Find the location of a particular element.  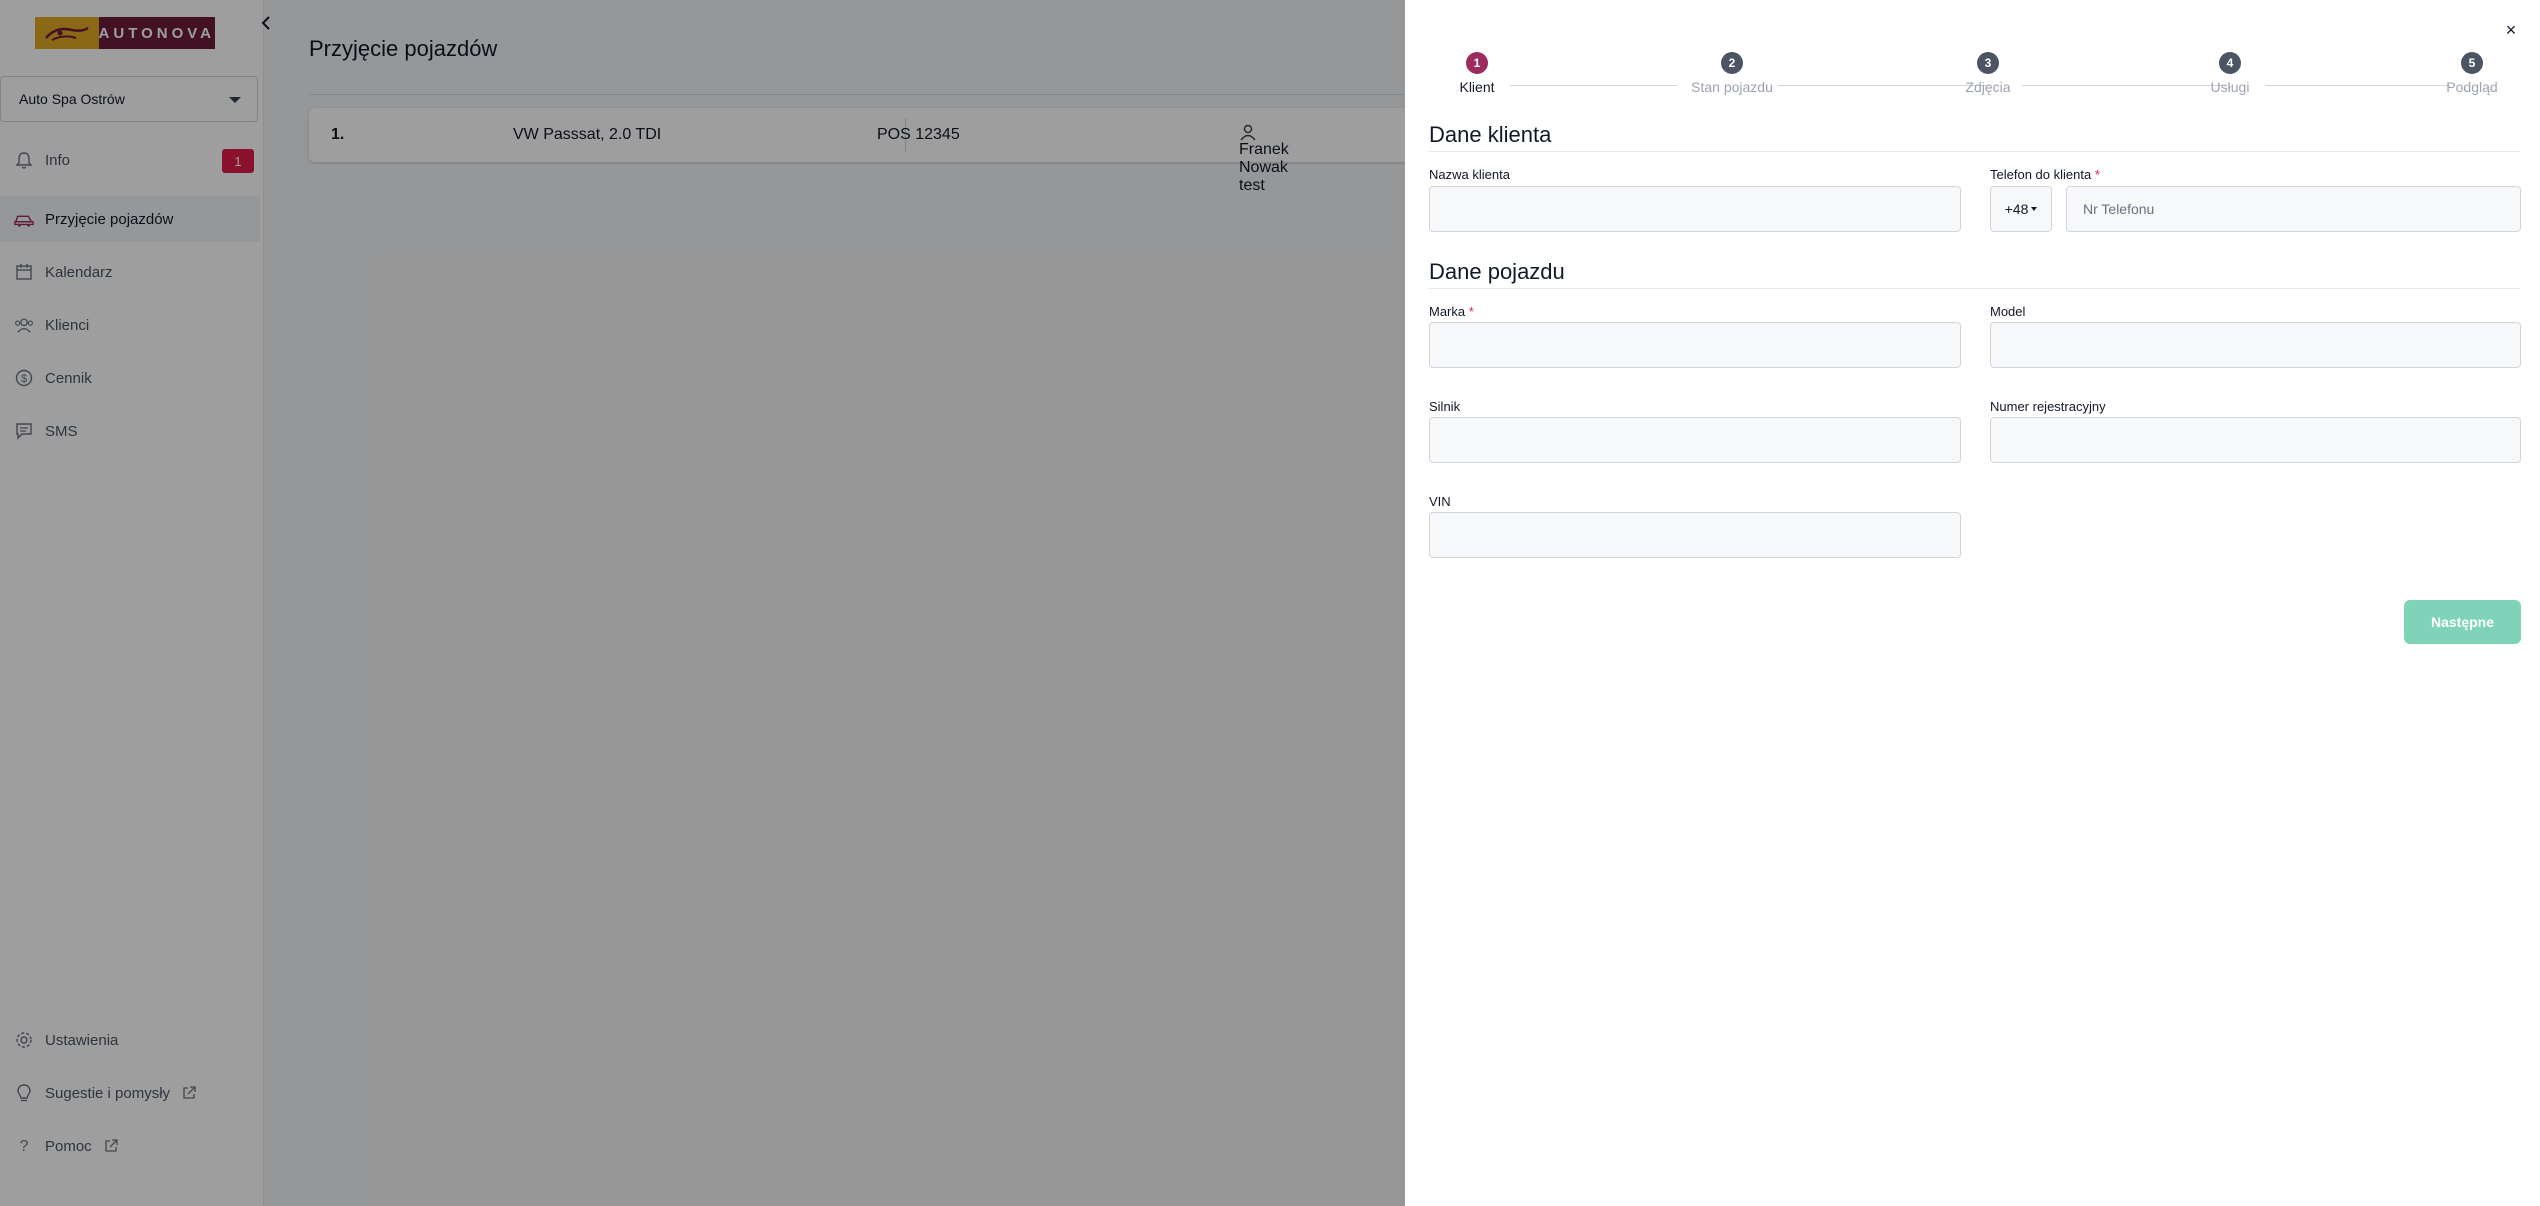

vin-label: VIN is located at coordinates (1440, 501).